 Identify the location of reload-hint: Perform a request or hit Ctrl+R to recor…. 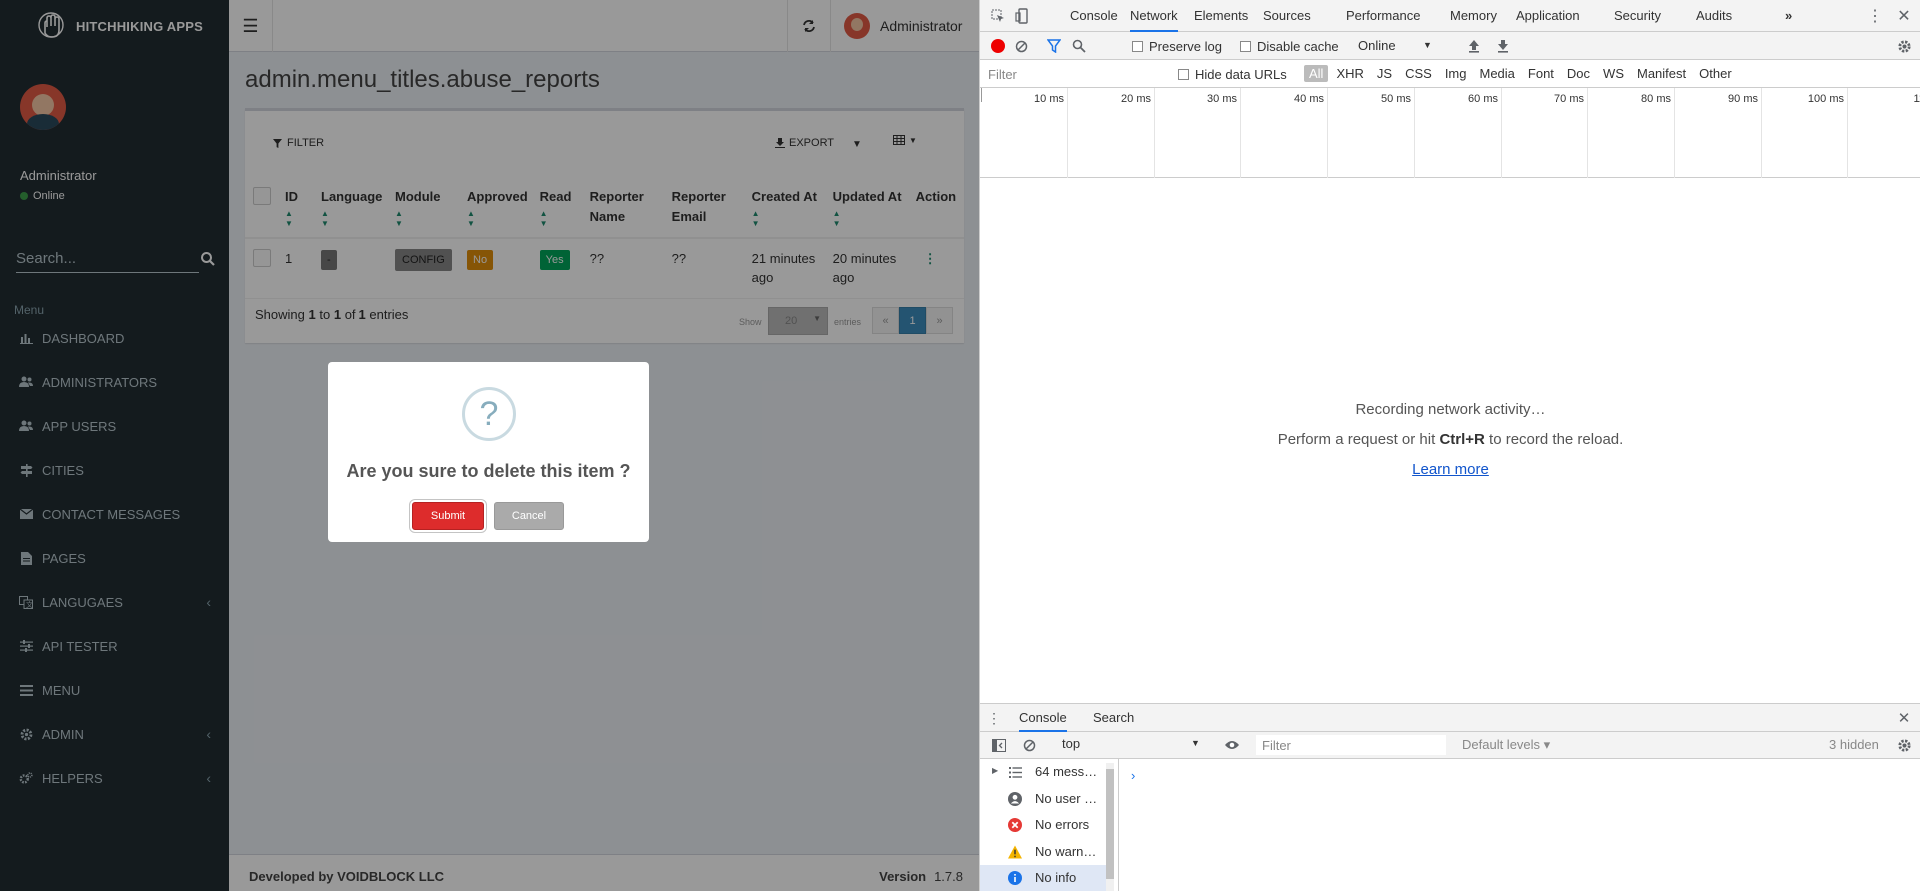
(1450, 439).